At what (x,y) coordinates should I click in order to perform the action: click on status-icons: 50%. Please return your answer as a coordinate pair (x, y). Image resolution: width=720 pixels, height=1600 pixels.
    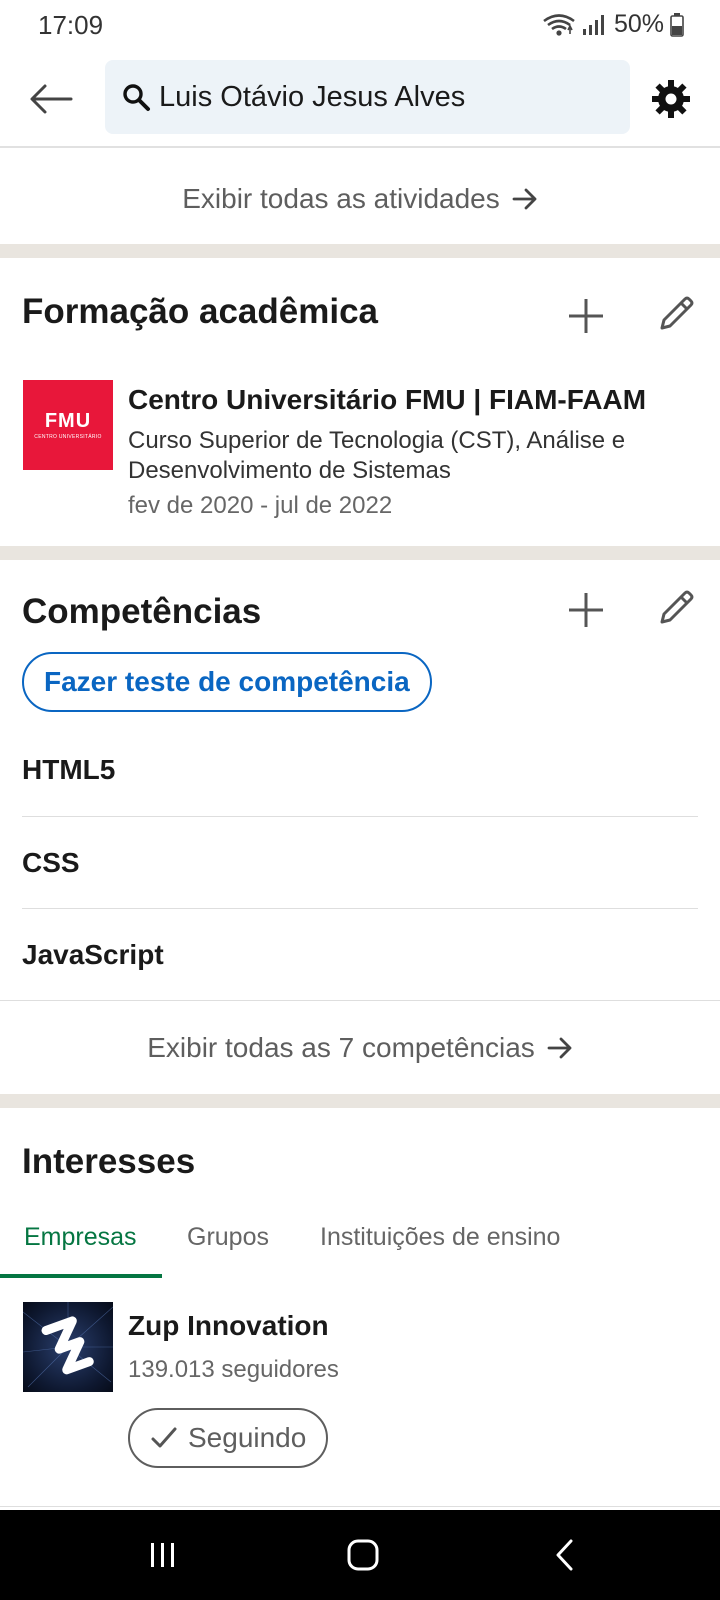
    Looking at the image, I should click on (613, 24).